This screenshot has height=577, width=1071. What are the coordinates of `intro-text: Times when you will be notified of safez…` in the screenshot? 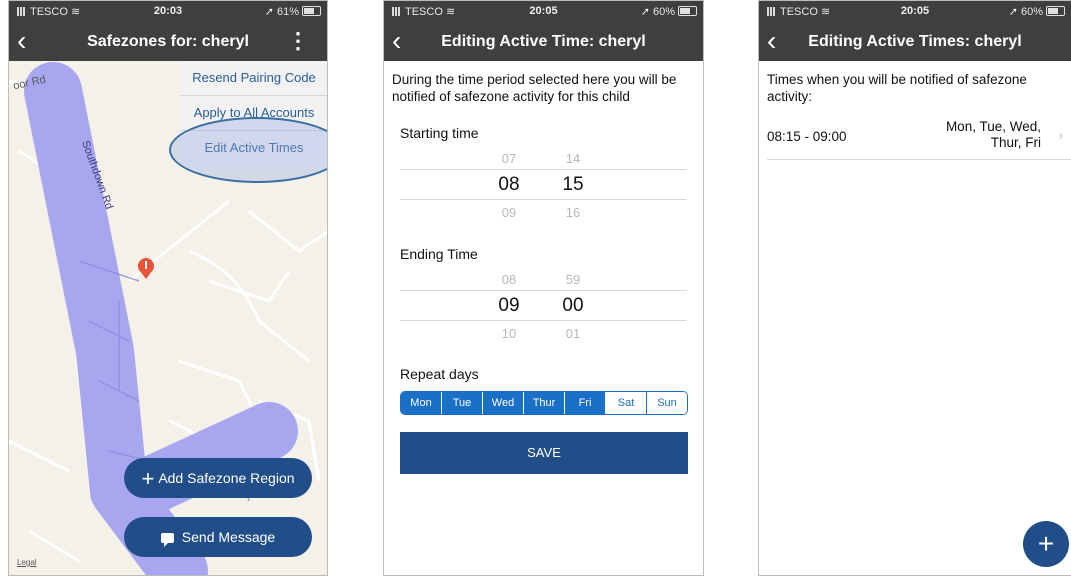 It's located at (897, 88).